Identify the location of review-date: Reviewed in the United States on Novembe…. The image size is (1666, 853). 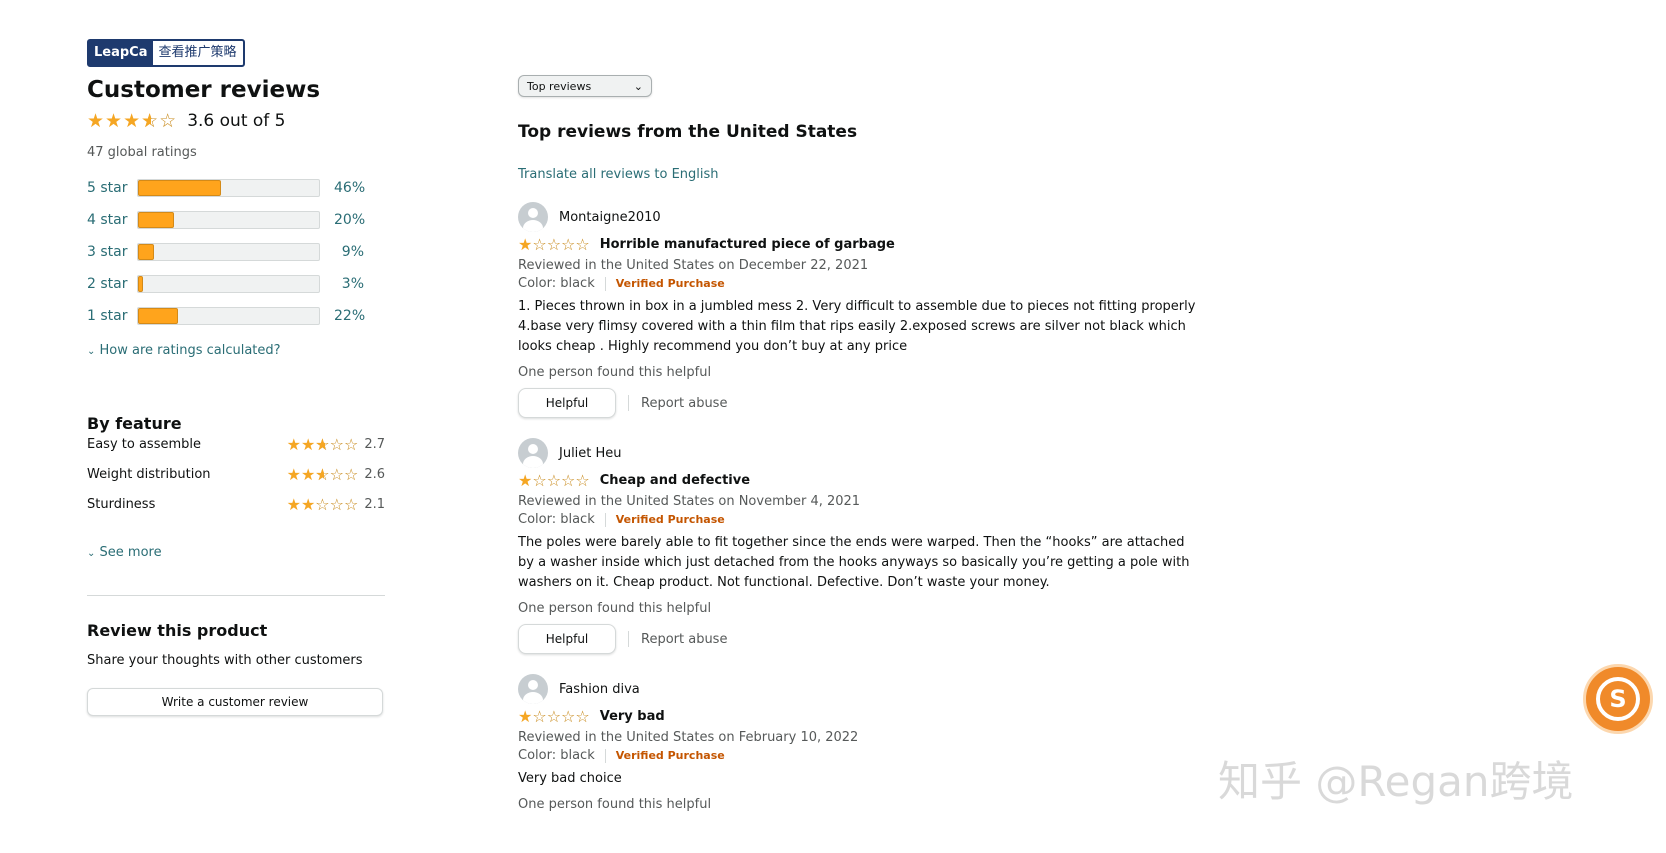
(689, 501).